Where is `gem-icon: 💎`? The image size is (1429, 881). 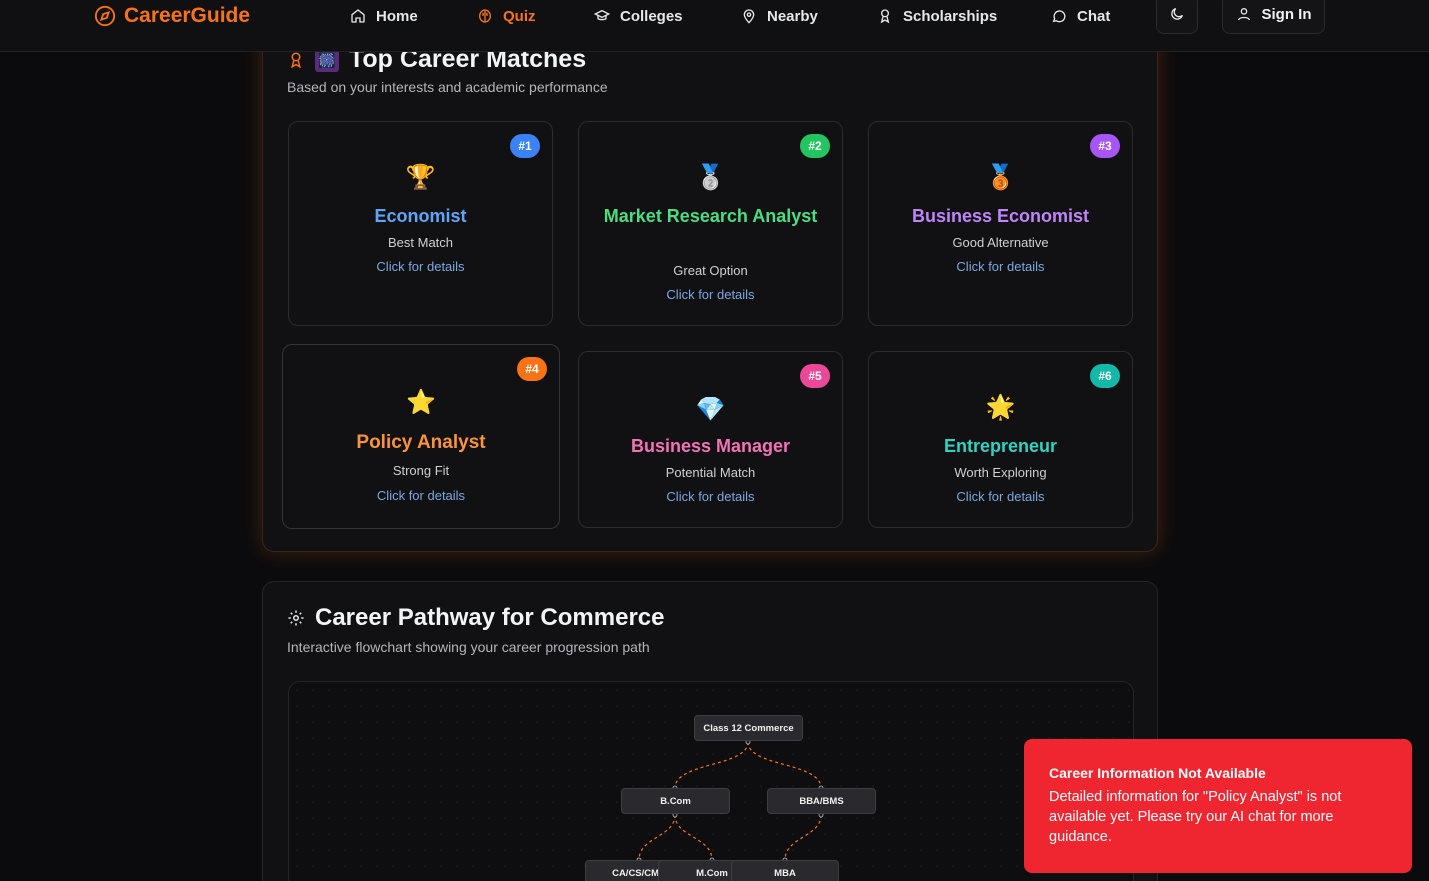 gem-icon: 💎 is located at coordinates (710, 409).